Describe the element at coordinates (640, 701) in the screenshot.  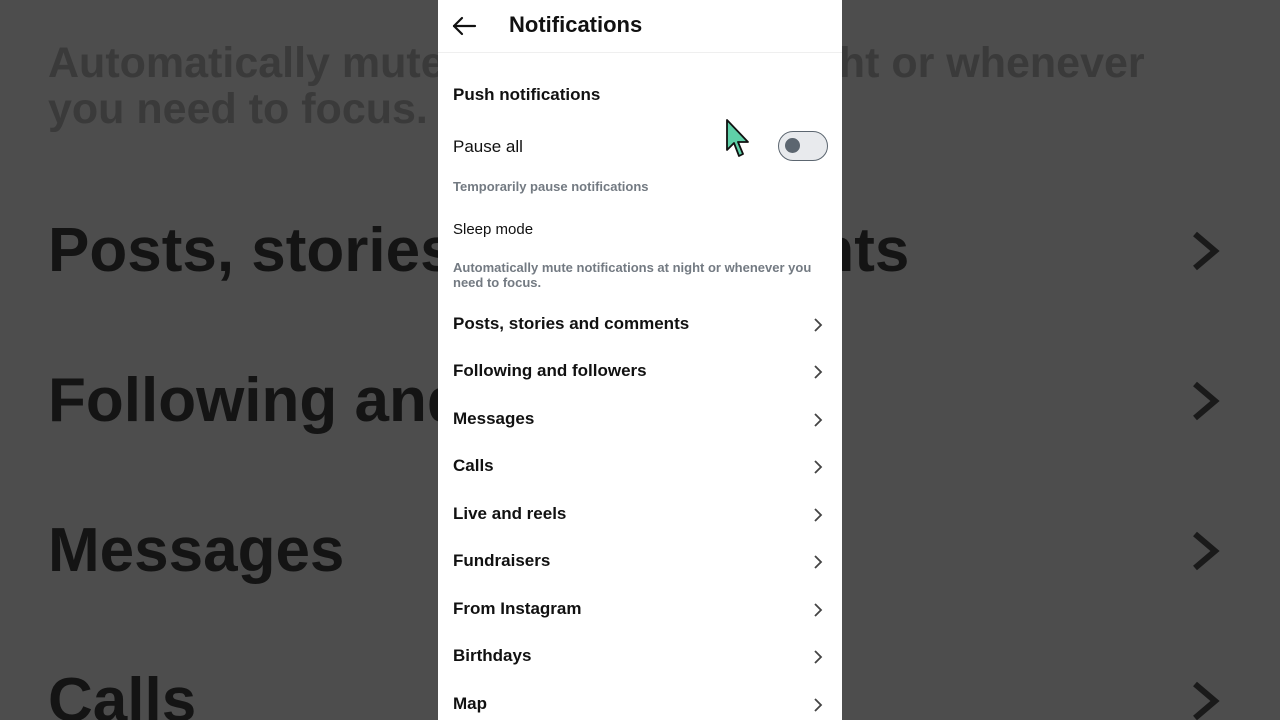
I see `category-row-map: Map` at that location.